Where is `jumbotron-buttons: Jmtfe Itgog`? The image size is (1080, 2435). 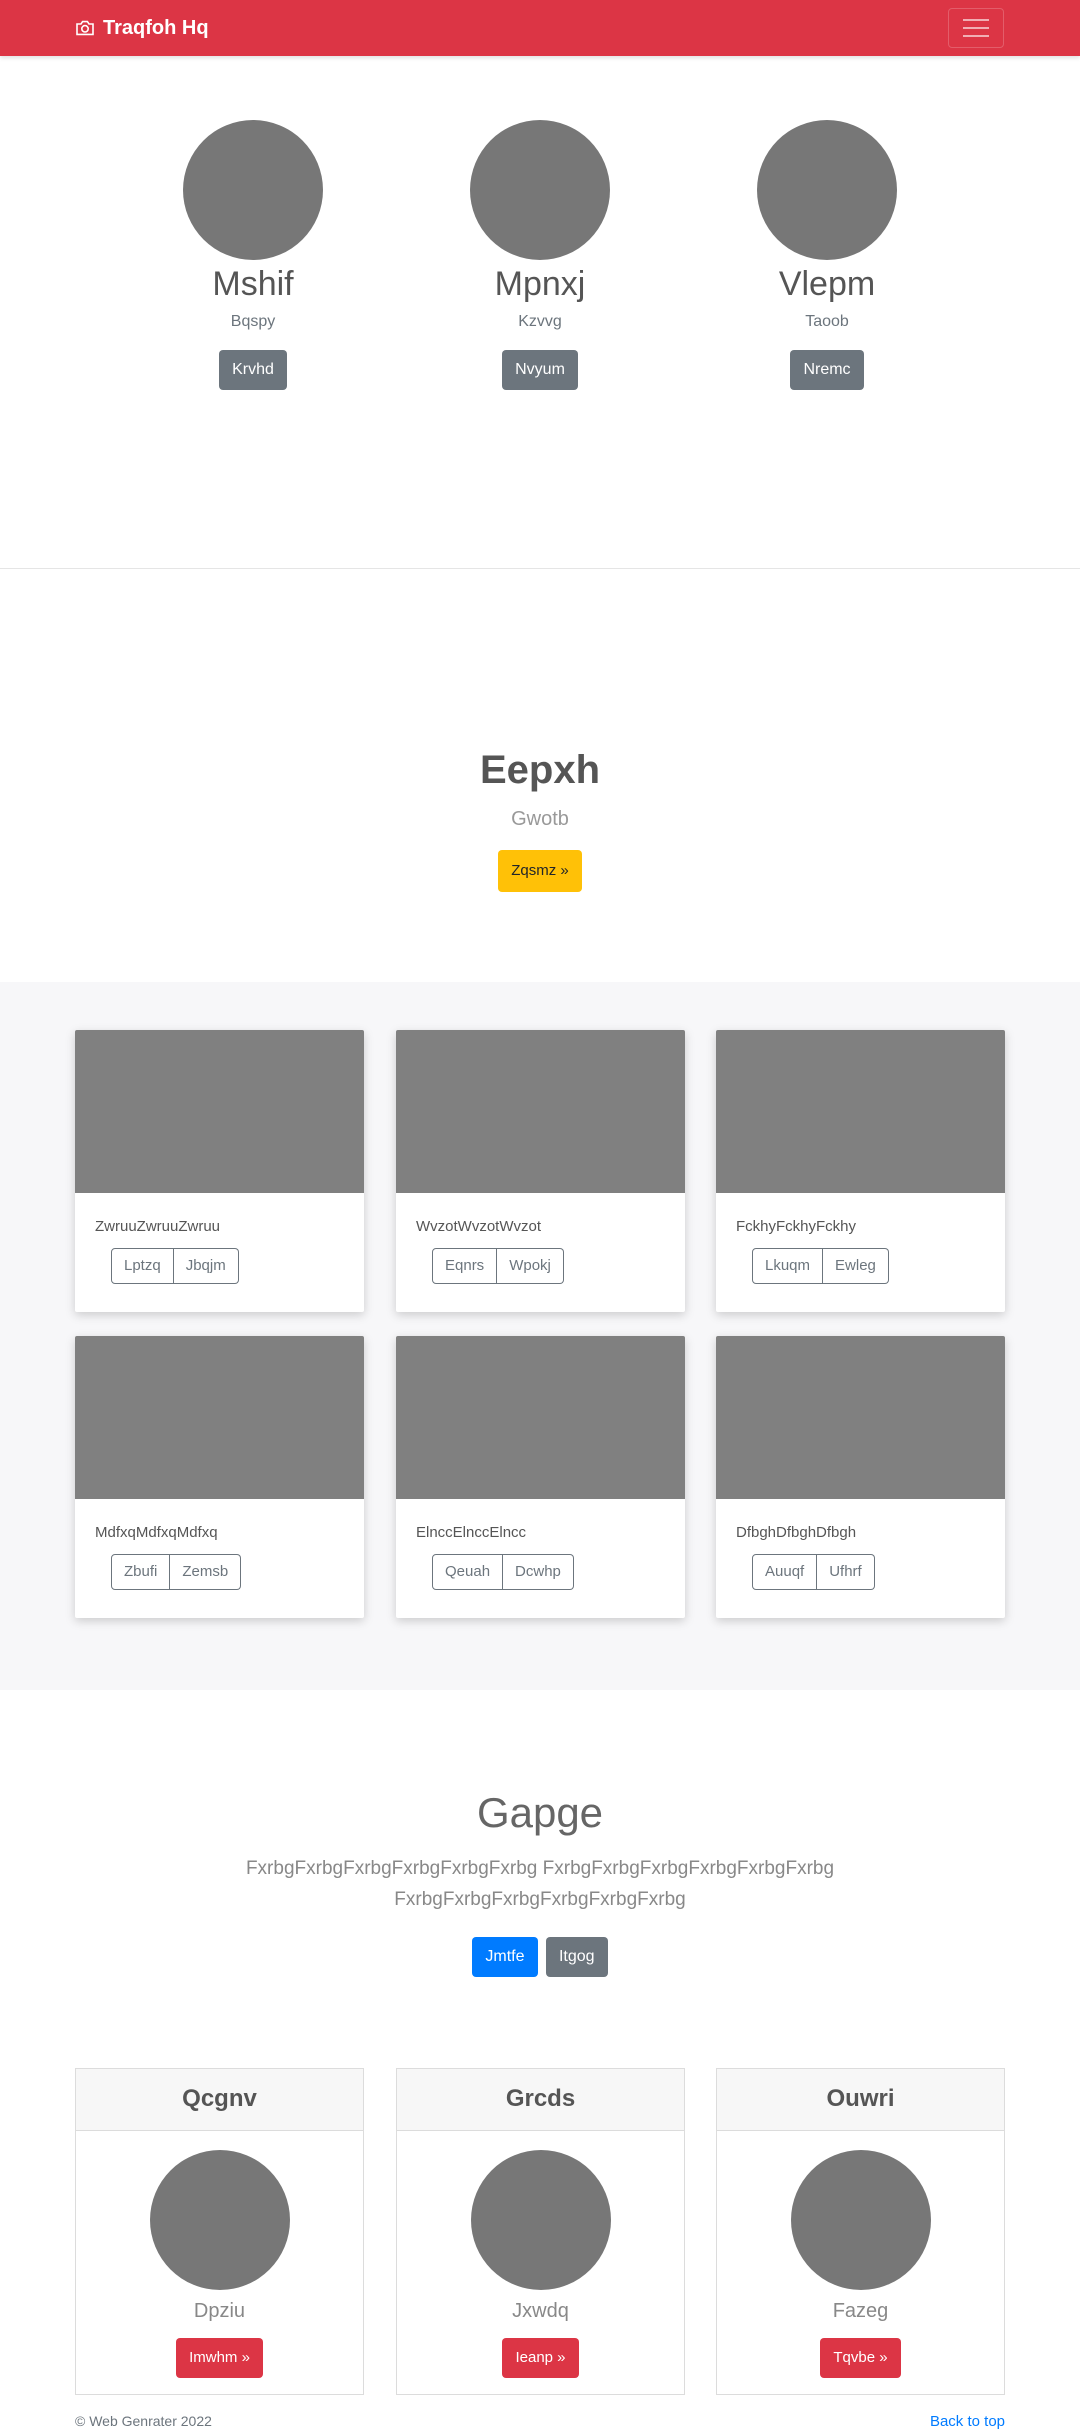 jumbotron-buttons: Jmtfe Itgog is located at coordinates (540, 1957).